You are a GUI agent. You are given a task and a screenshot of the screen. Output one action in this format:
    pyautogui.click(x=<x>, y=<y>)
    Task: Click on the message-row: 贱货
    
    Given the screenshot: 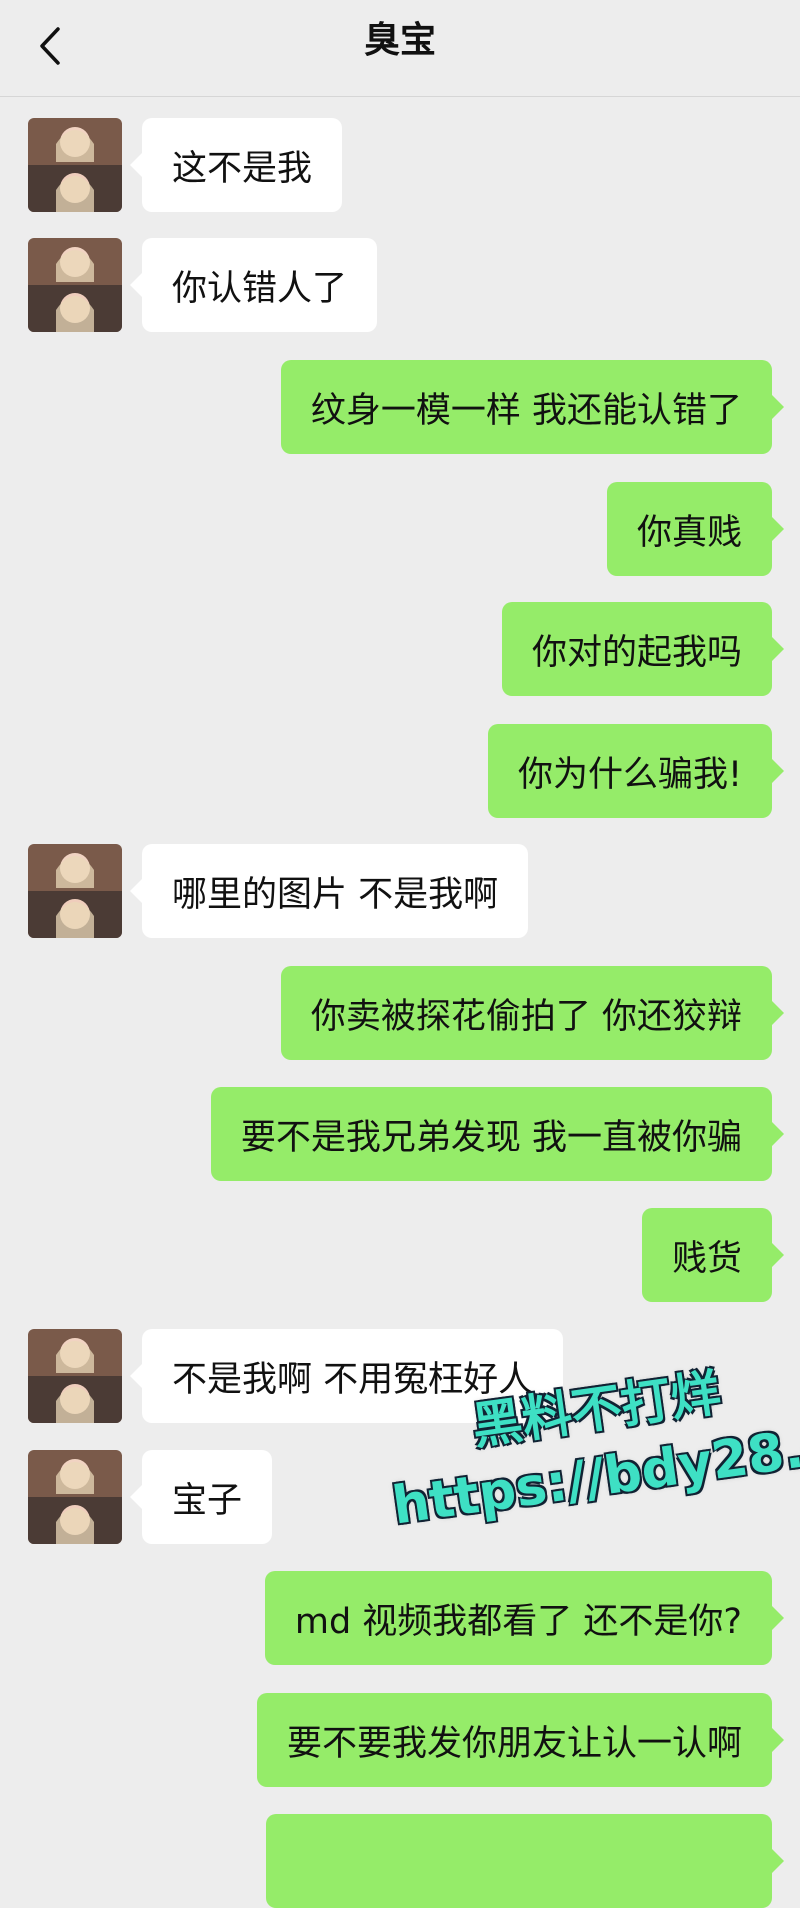 What is the action you would take?
    pyautogui.click(x=713, y=1255)
    